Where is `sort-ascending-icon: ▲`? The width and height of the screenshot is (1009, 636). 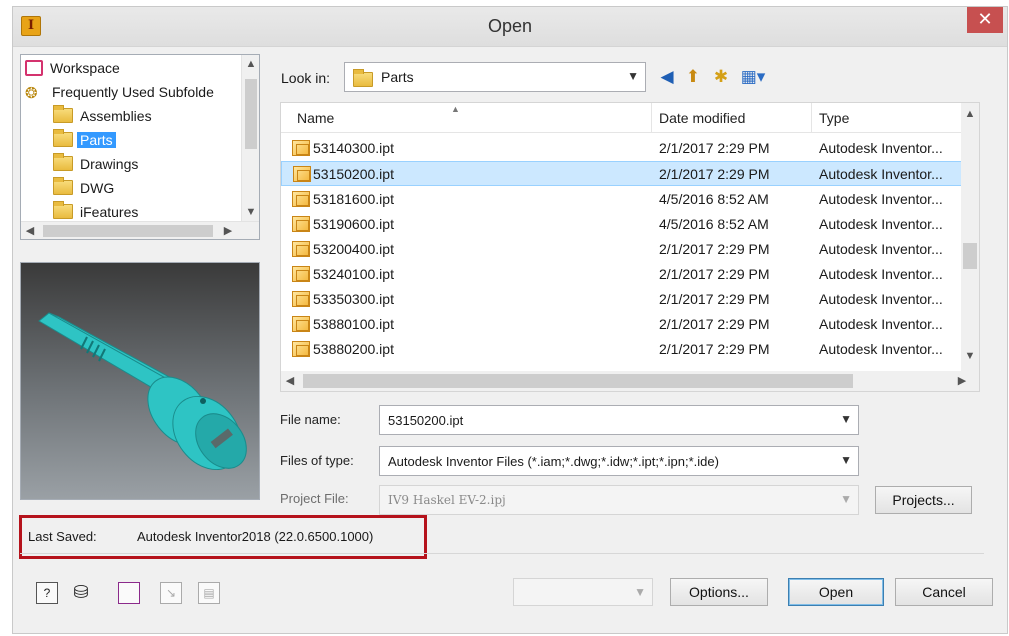
sort-ascending-icon: ▲ is located at coordinates (455, 109).